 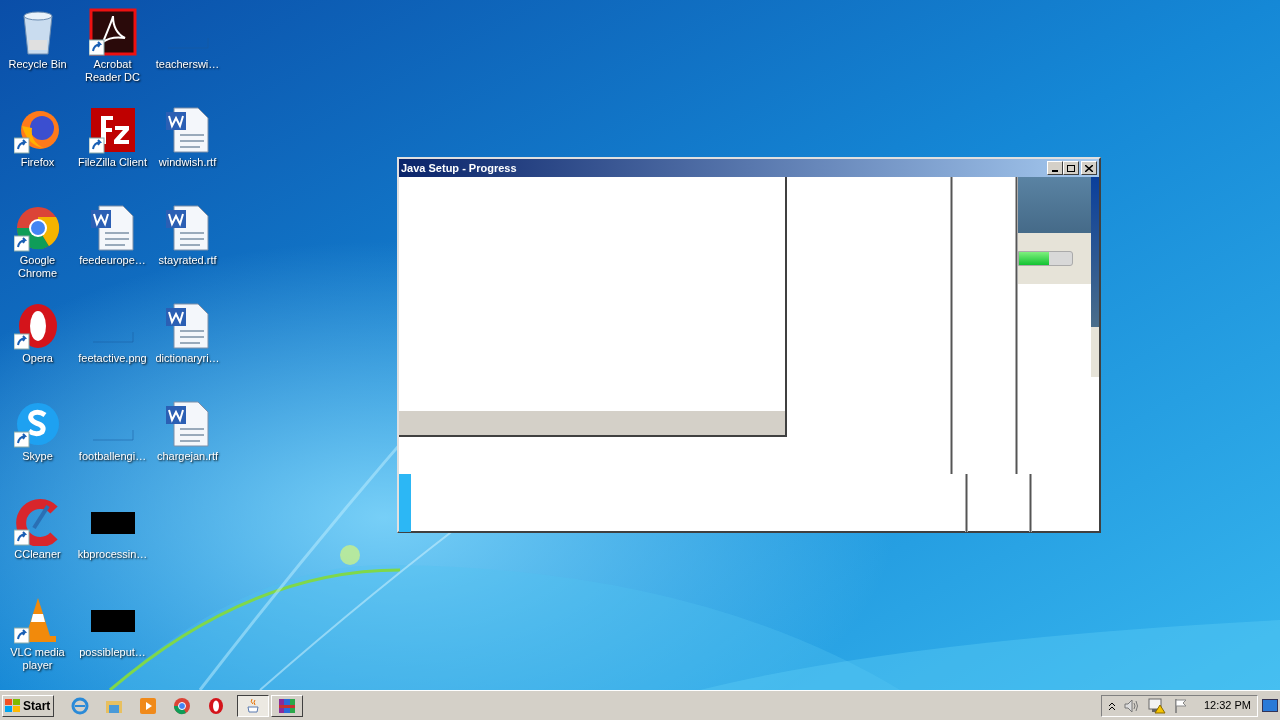 I want to click on task-button, so click(x=253, y=705).